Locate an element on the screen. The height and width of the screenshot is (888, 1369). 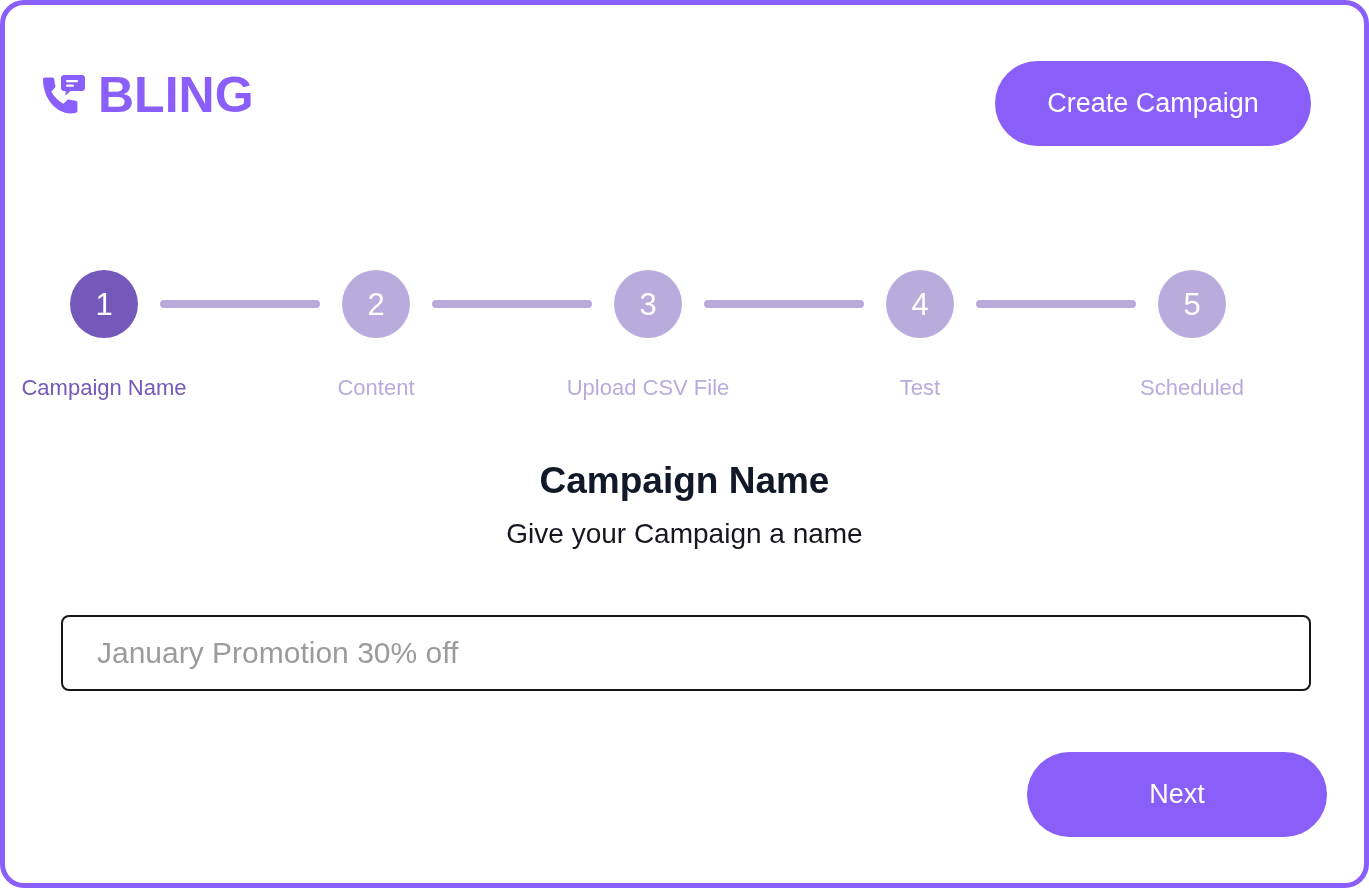
step-label: Content is located at coordinates (376, 388).